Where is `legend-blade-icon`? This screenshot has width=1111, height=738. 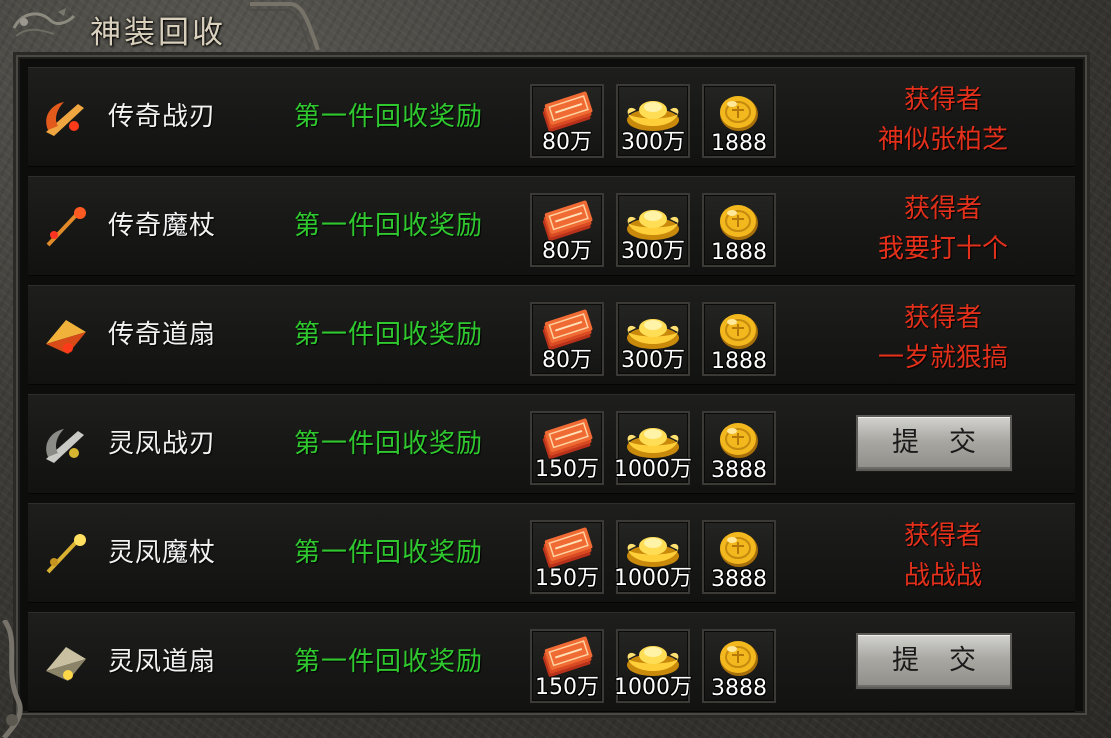
legend-blade-icon is located at coordinates (65, 119).